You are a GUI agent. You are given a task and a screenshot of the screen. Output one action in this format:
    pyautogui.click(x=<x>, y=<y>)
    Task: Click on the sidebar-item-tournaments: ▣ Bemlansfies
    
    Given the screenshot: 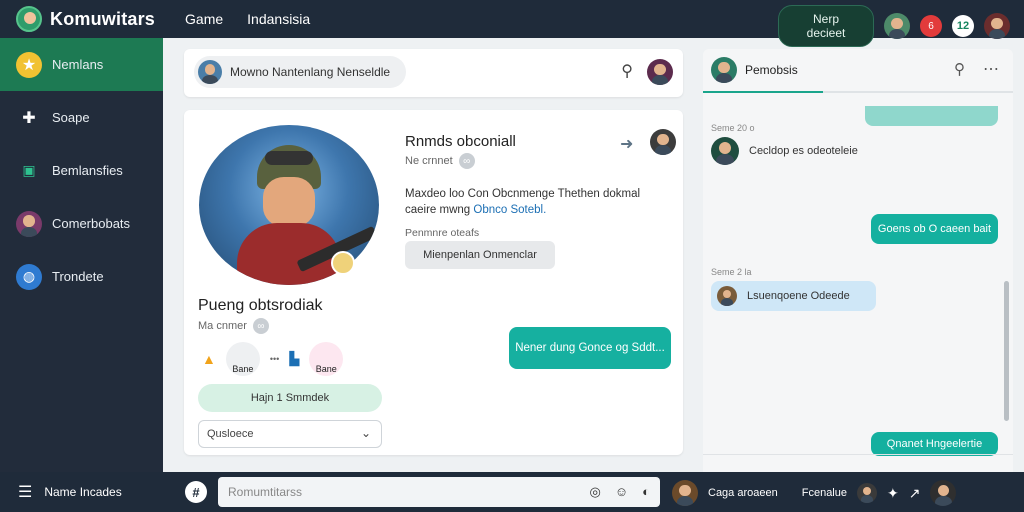 What is the action you would take?
    pyautogui.click(x=81, y=170)
    